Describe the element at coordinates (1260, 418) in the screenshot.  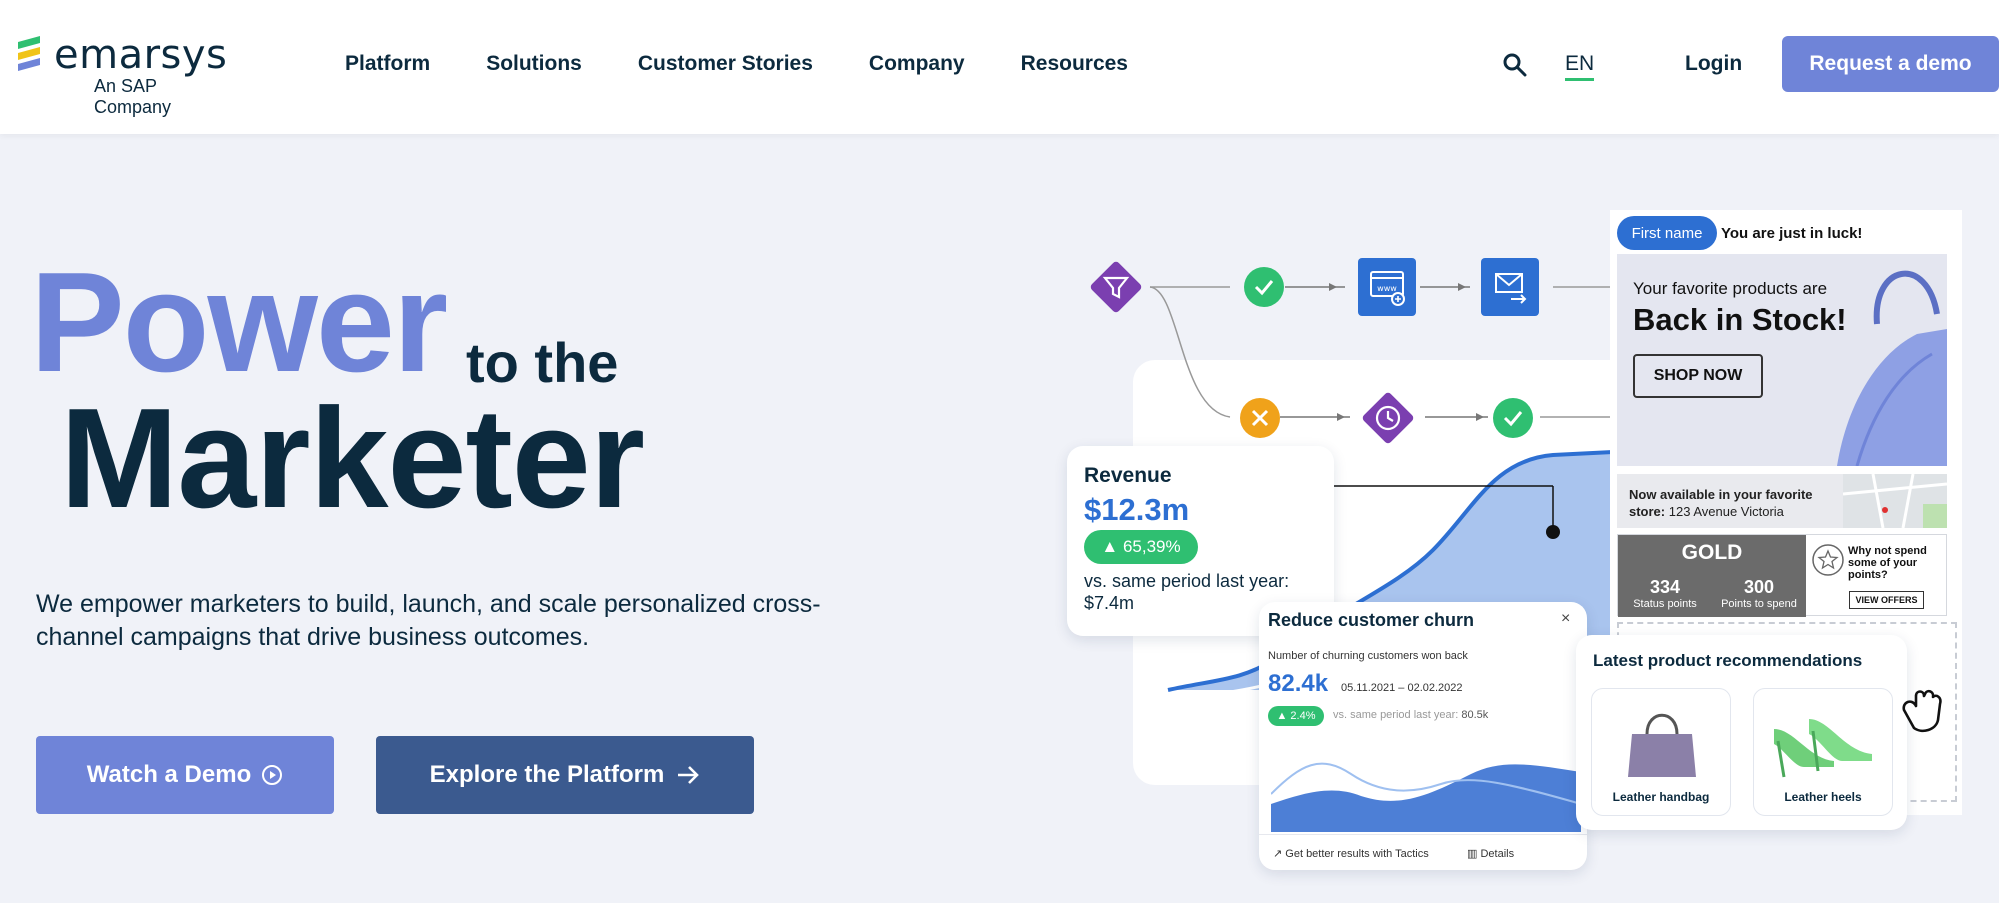
I see `cancel-icon` at that location.